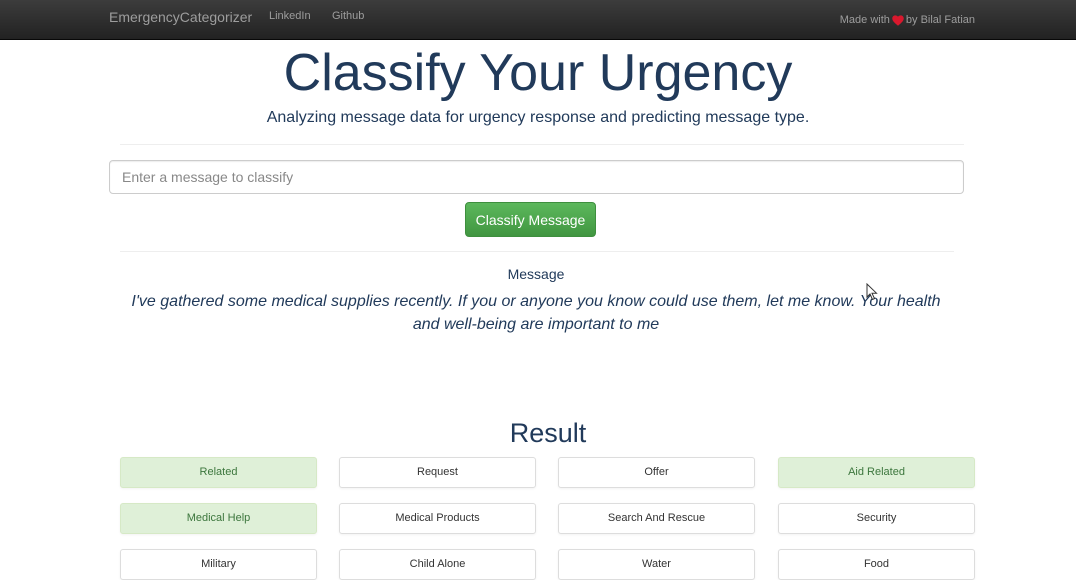 The width and height of the screenshot is (1076, 580). Describe the element at coordinates (538, 73) in the screenshot. I see `page-title: Classify Your Urgency` at that location.